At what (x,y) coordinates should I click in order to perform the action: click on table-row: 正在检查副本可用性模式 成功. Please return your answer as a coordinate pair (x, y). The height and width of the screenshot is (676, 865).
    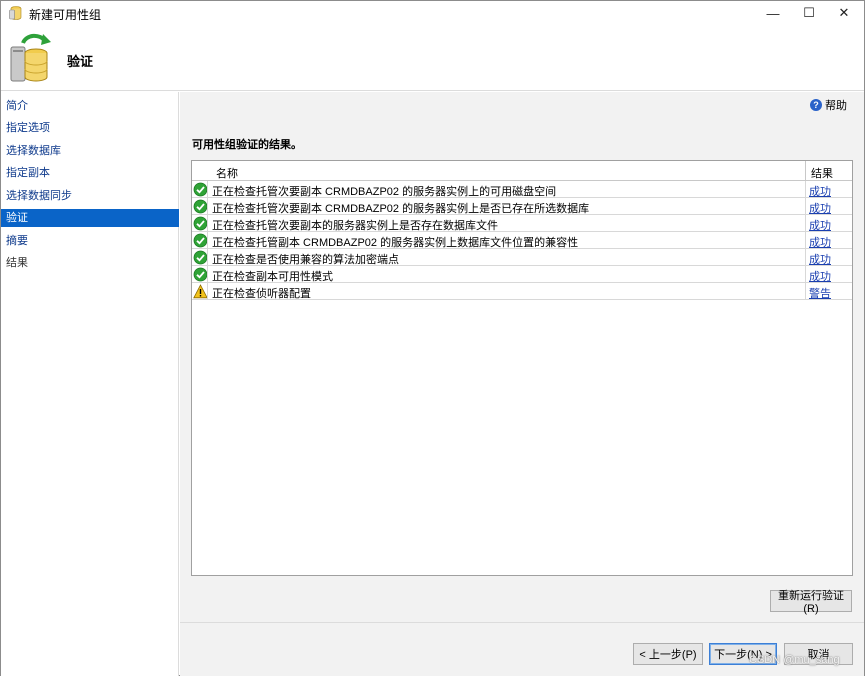
    Looking at the image, I should click on (522, 274).